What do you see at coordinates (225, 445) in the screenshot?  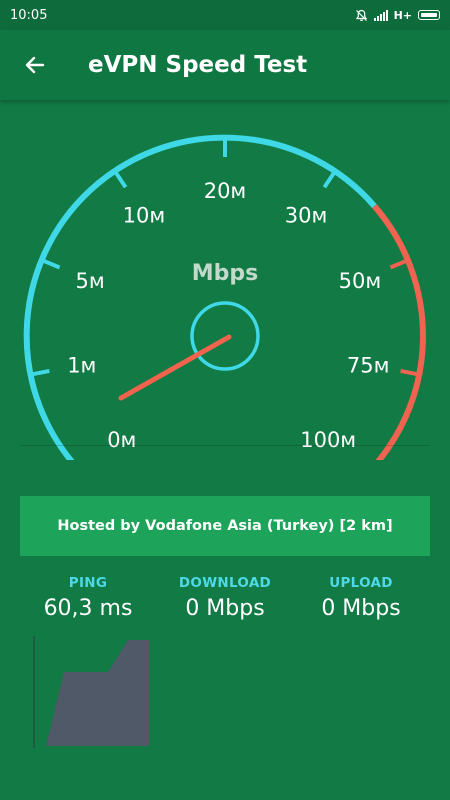 I see `gauge-divider` at bounding box center [225, 445].